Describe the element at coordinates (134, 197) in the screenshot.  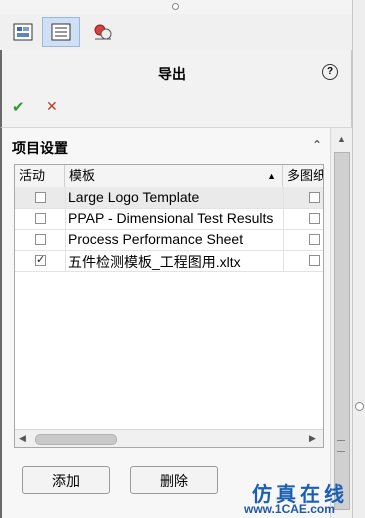
I see `template-name: Large Logo Template` at that location.